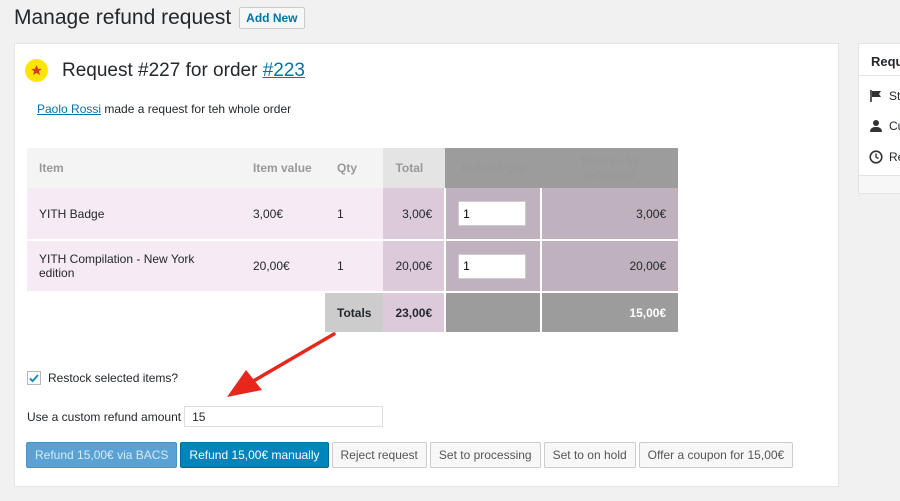 This screenshot has width=900, height=501. I want to click on col-total-to-be-refunded: Total to be refunded, so click(610, 168).